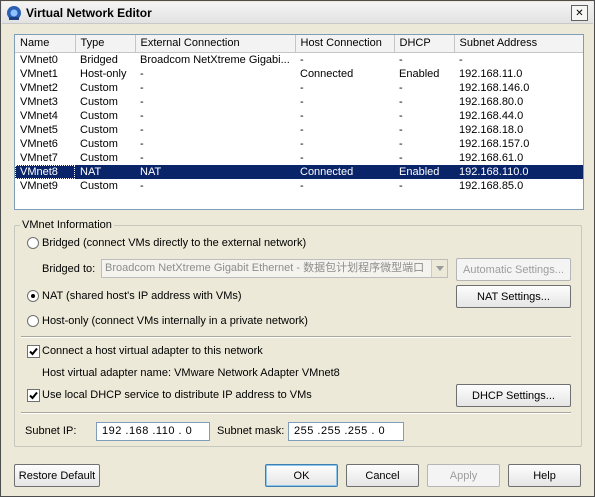 This screenshot has width=595, height=497. What do you see at coordinates (67, 225) in the screenshot?
I see `vmnet-information-label: VMnet Information` at bounding box center [67, 225].